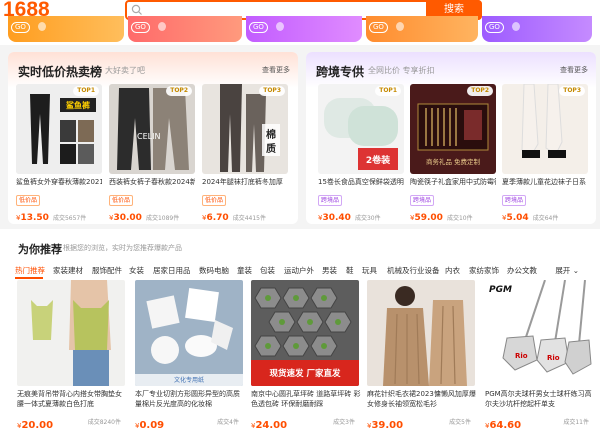 This screenshot has height=437, width=600. Describe the element at coordinates (214, 200) in the screenshot. I see `low-price-tag: 低价品` at that location.